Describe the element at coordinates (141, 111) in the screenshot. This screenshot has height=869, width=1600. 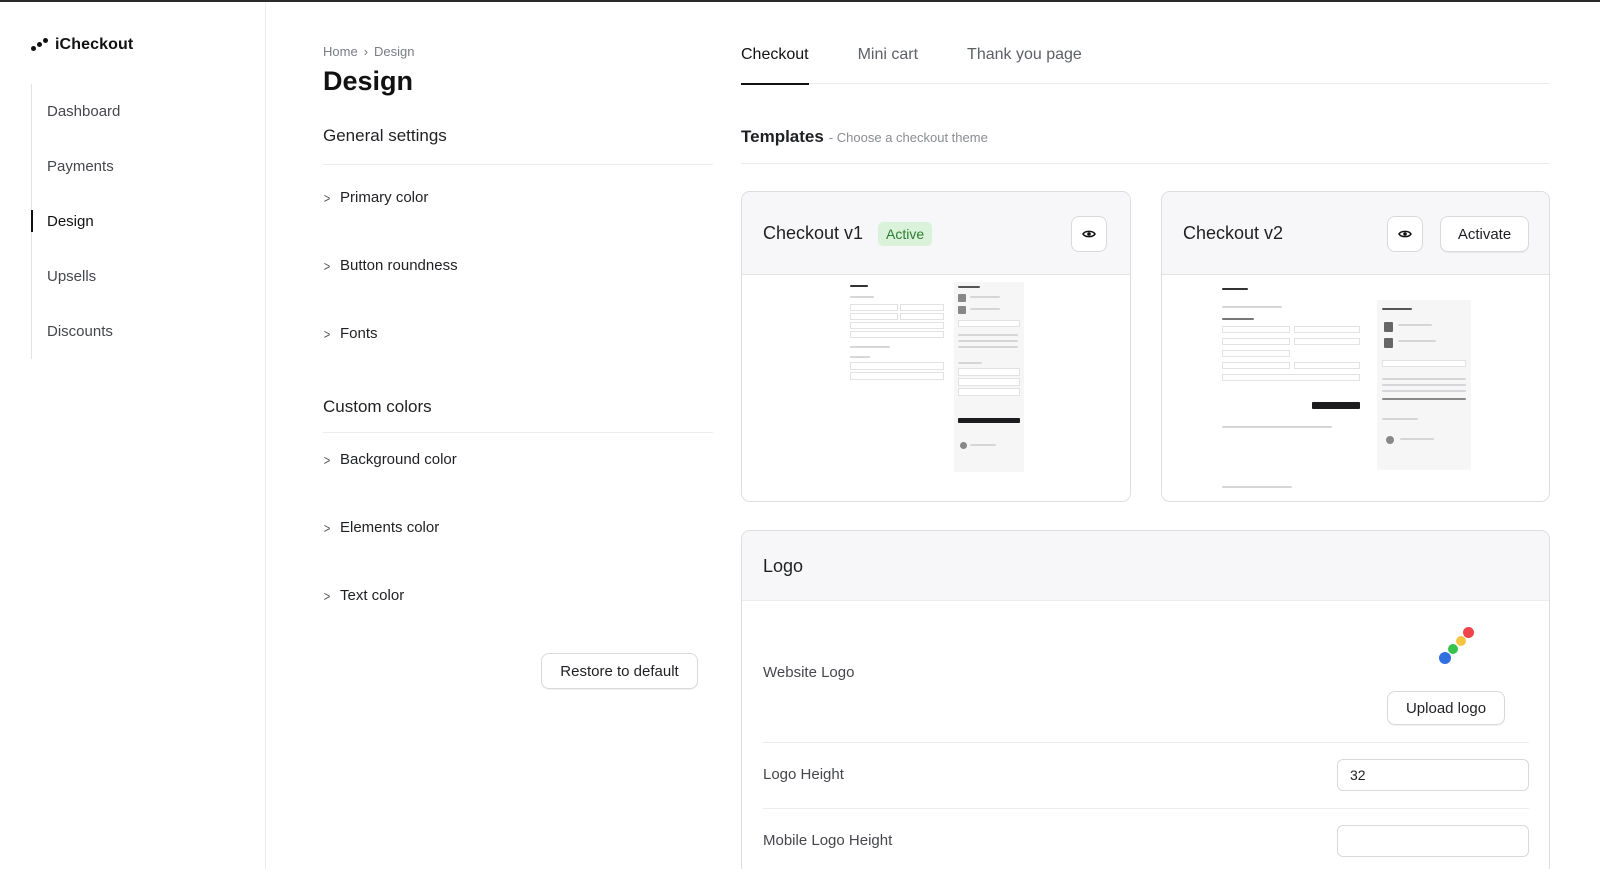
I see `sidebar-item-dashboard: Dashboard` at that location.